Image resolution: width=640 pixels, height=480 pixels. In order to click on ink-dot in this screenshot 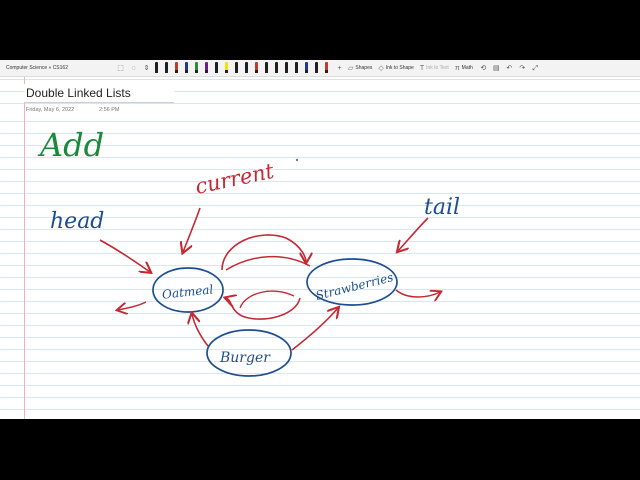, I will do `click(297, 160)`.